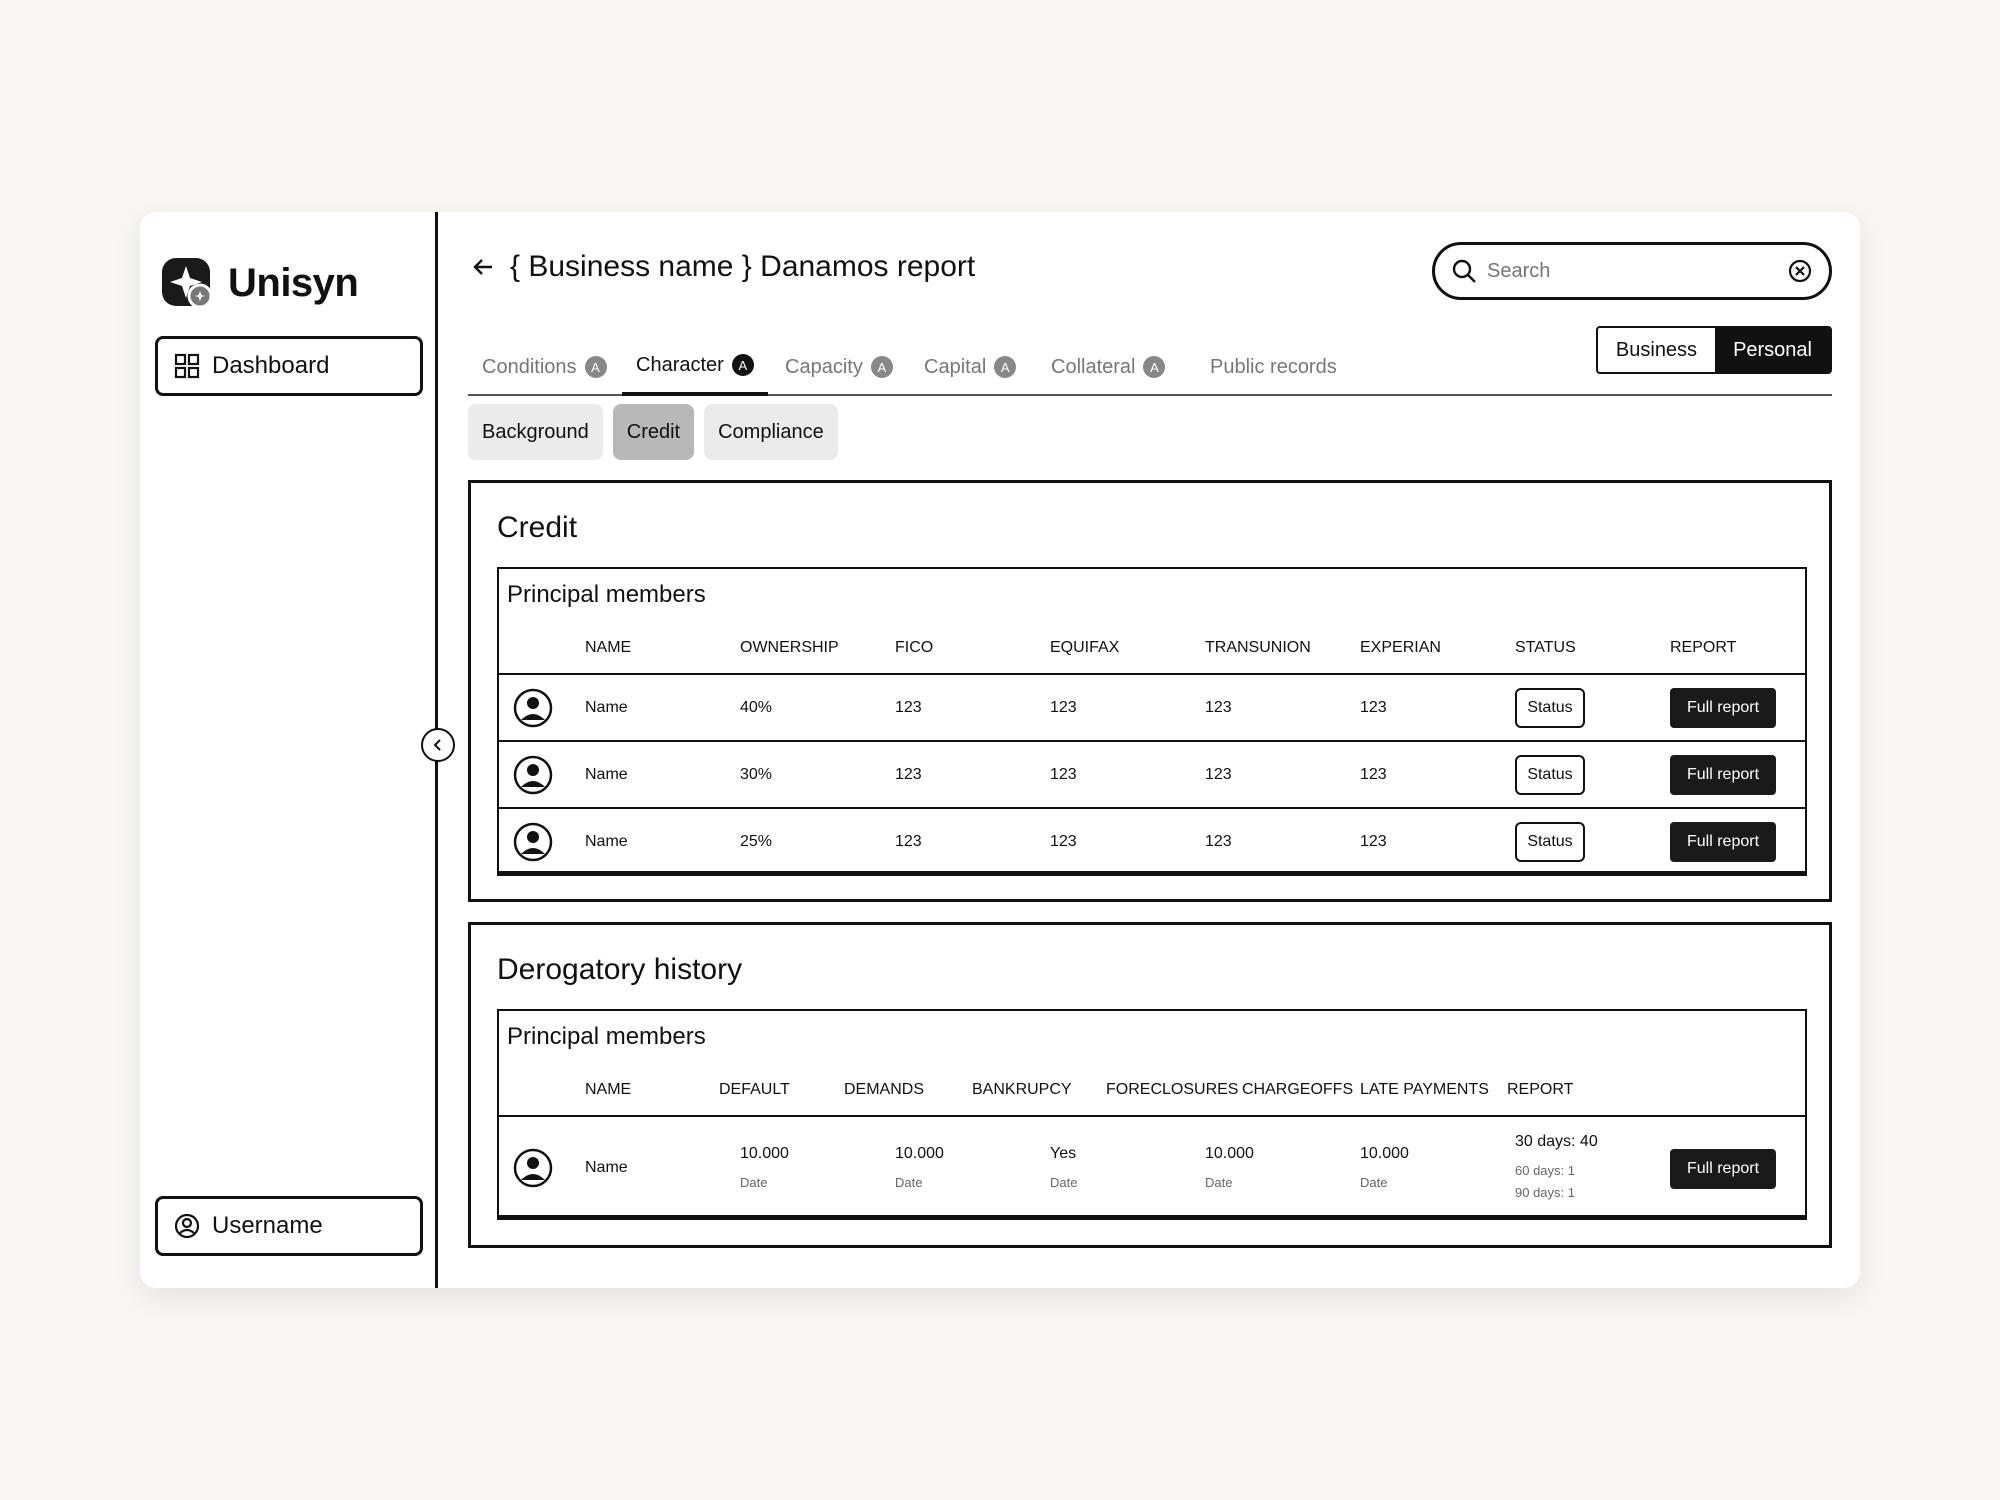 The image size is (2000, 1500). Describe the element at coordinates (1800, 271) in the screenshot. I see `clear-search-icon` at that location.